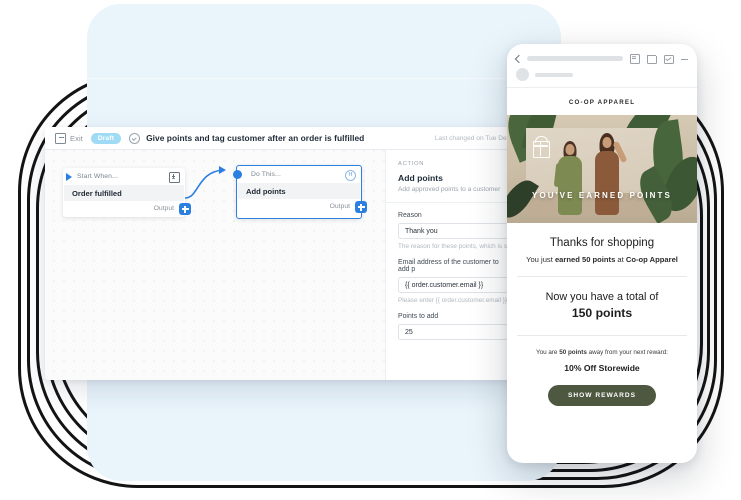  Describe the element at coordinates (607, 183) in the screenshot. I see `dress` at that location.